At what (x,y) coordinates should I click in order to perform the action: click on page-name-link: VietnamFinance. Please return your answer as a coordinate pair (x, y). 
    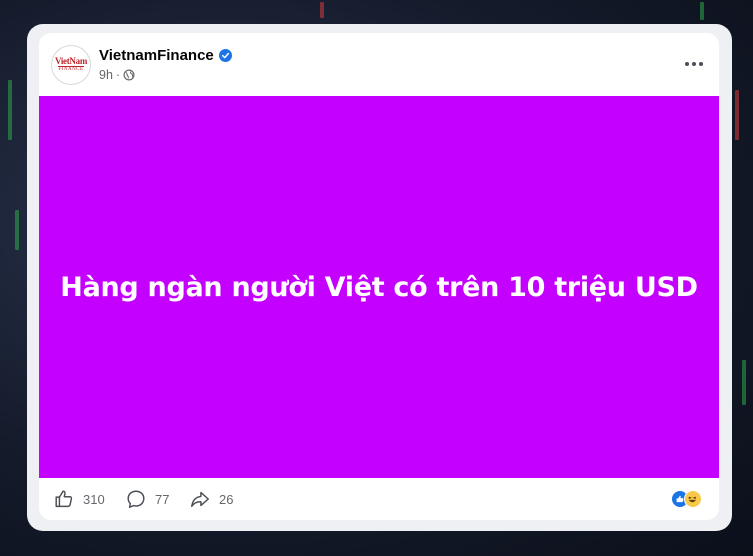
    Looking at the image, I should click on (156, 55).